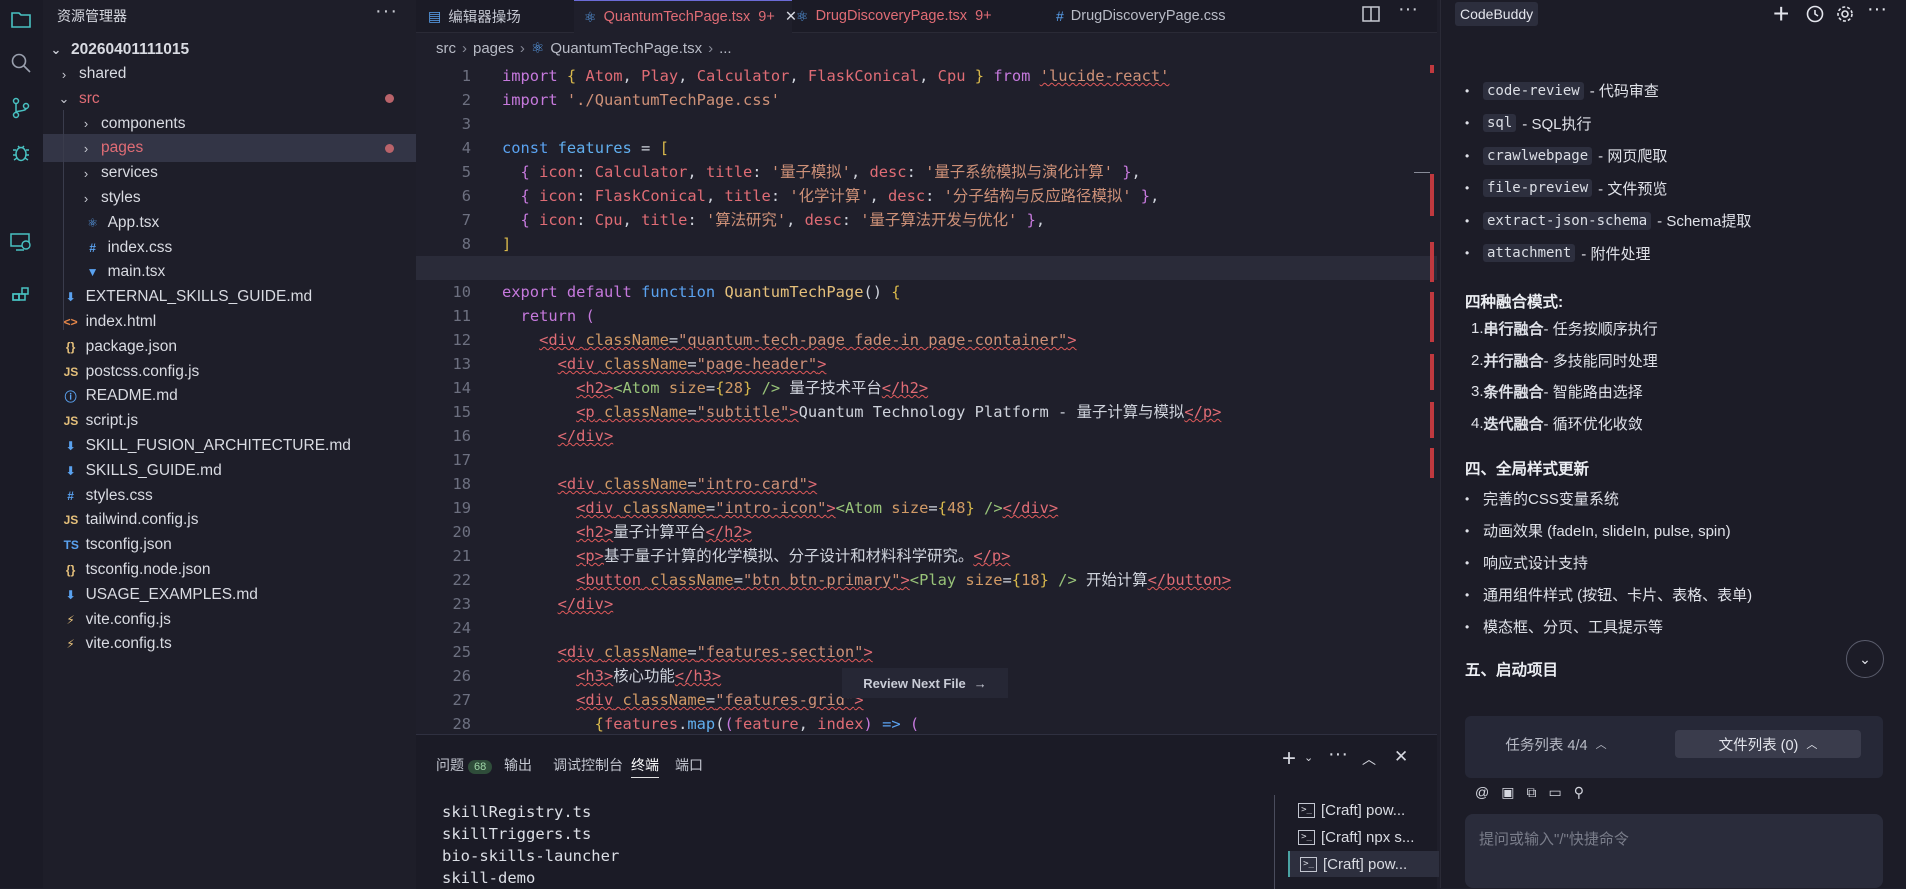  I want to click on tab-output: 输出, so click(518, 765).